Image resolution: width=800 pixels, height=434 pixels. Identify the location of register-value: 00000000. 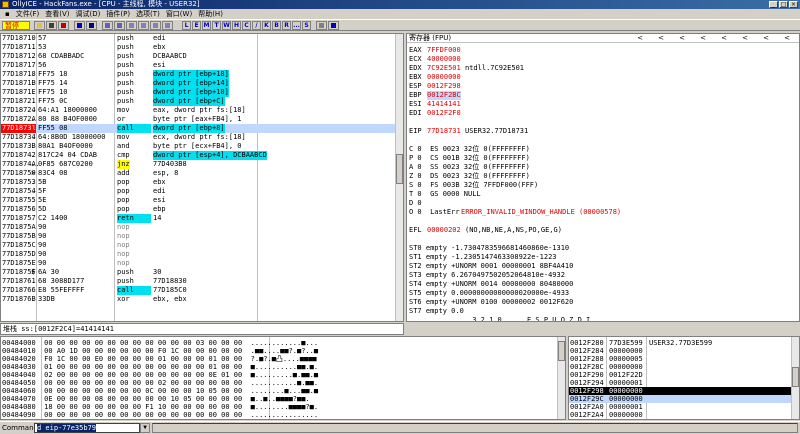
(444, 77).